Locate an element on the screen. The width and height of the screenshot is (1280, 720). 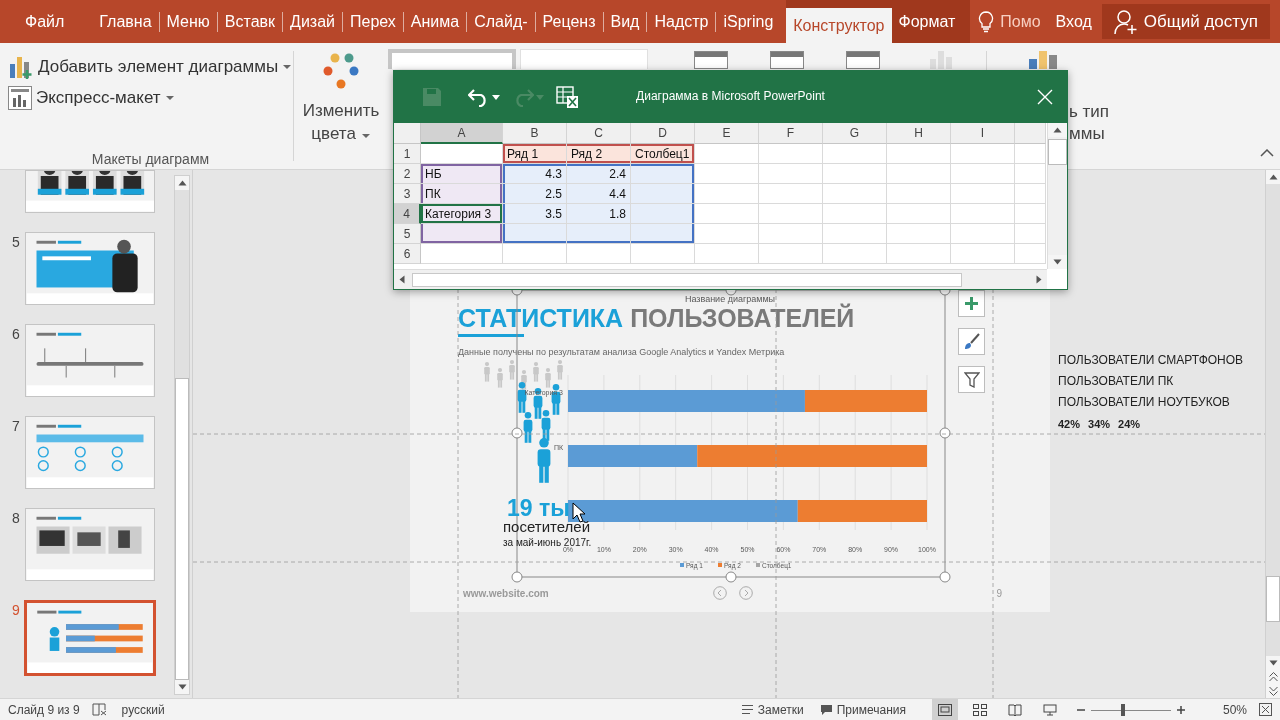
column-header: F is located at coordinates (791, 133).